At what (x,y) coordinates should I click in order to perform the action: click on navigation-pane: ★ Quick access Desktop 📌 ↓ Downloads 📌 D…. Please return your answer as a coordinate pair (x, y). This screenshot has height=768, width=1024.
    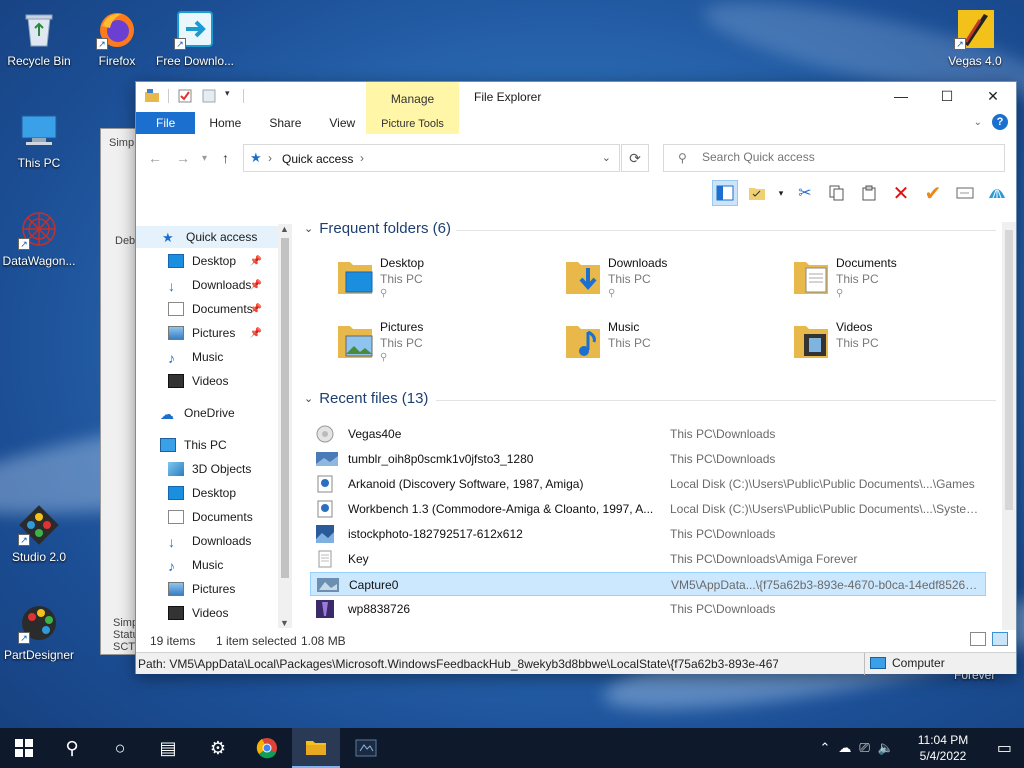
    Looking at the image, I should click on (214, 427).